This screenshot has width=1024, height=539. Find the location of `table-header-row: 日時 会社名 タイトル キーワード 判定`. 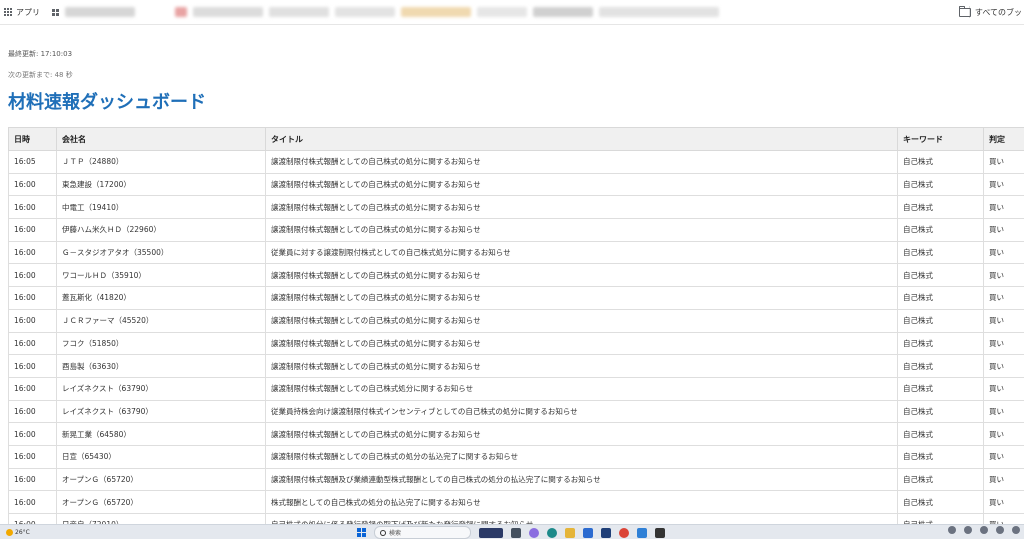

table-header-row: 日時 会社名 タイトル キーワード 判定 is located at coordinates (516, 139).